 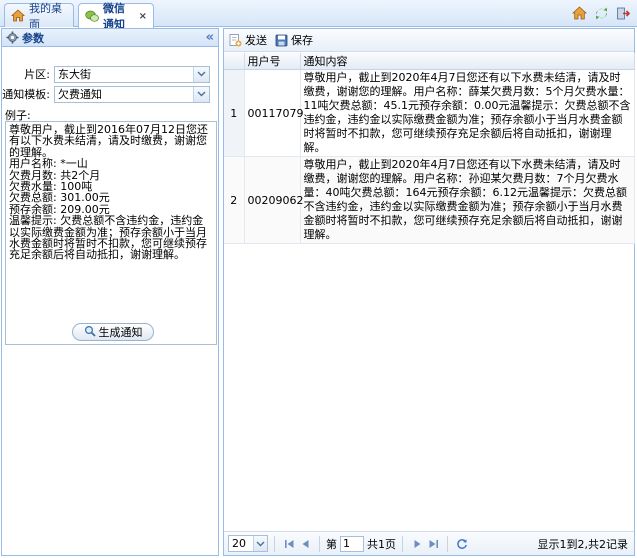 What do you see at coordinates (302, 40) in the screenshot?
I see `save-label: 保存` at bounding box center [302, 40].